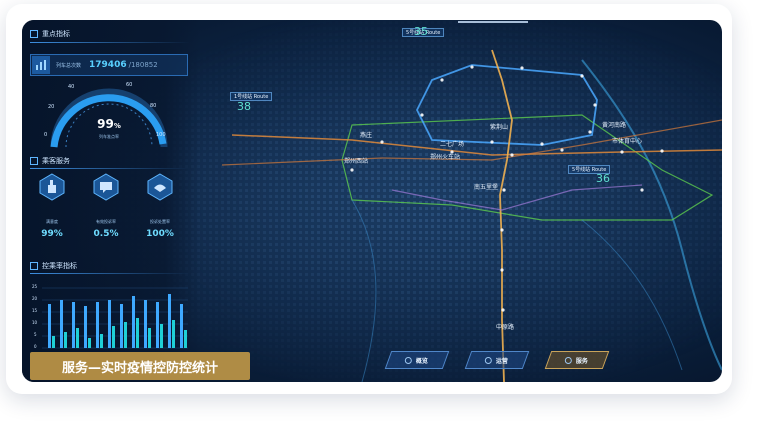  What do you see at coordinates (244, 106) in the screenshot?
I see `line-count: 38` at bounding box center [244, 106].